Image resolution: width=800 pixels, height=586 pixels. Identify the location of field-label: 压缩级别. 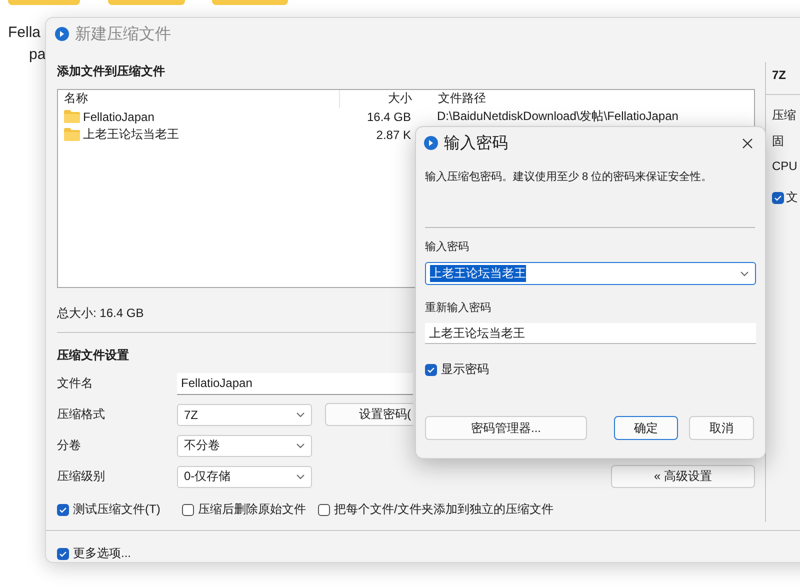
(81, 477).